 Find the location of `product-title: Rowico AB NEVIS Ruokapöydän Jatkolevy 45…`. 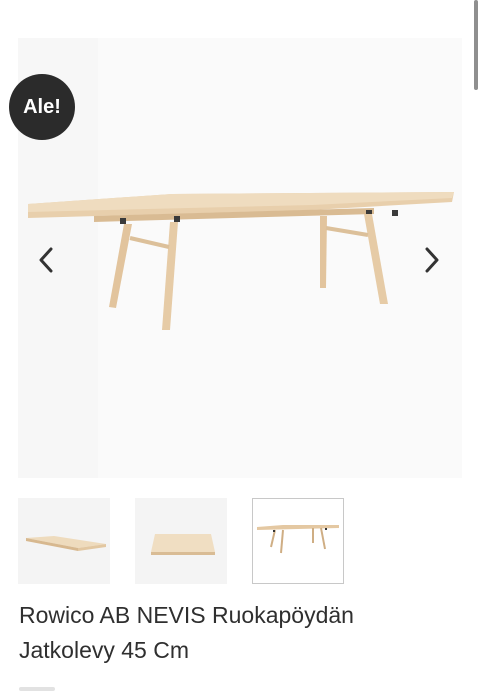

product-title: Rowico AB NEVIS Ruokapöydän Jatkolevy 45… is located at coordinates (239, 633).